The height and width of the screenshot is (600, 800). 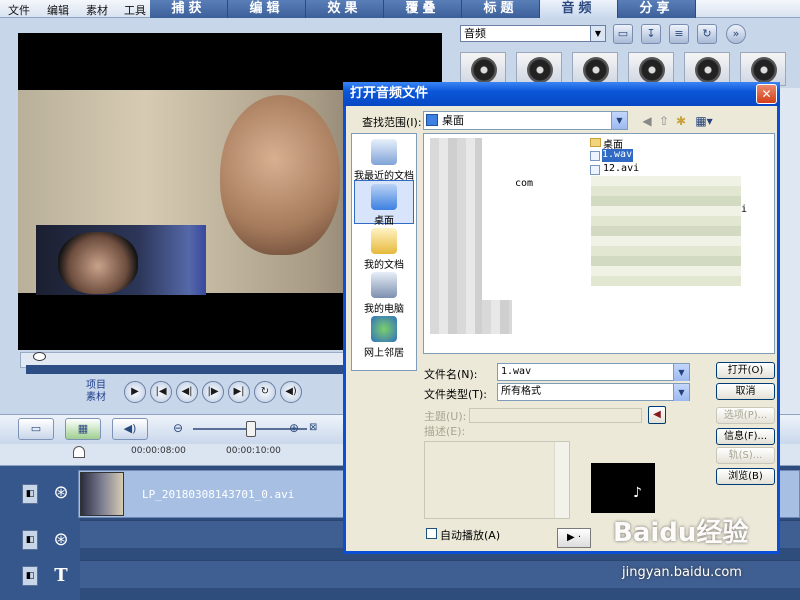 I want to click on project-mode-label: 项目, so click(x=96, y=386).